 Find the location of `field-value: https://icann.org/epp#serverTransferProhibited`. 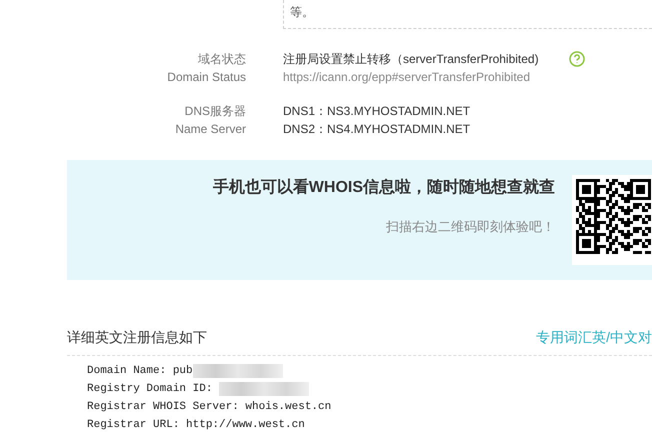

field-value: https://icann.org/epp#serverTransferProhibited is located at coordinates (407, 77).